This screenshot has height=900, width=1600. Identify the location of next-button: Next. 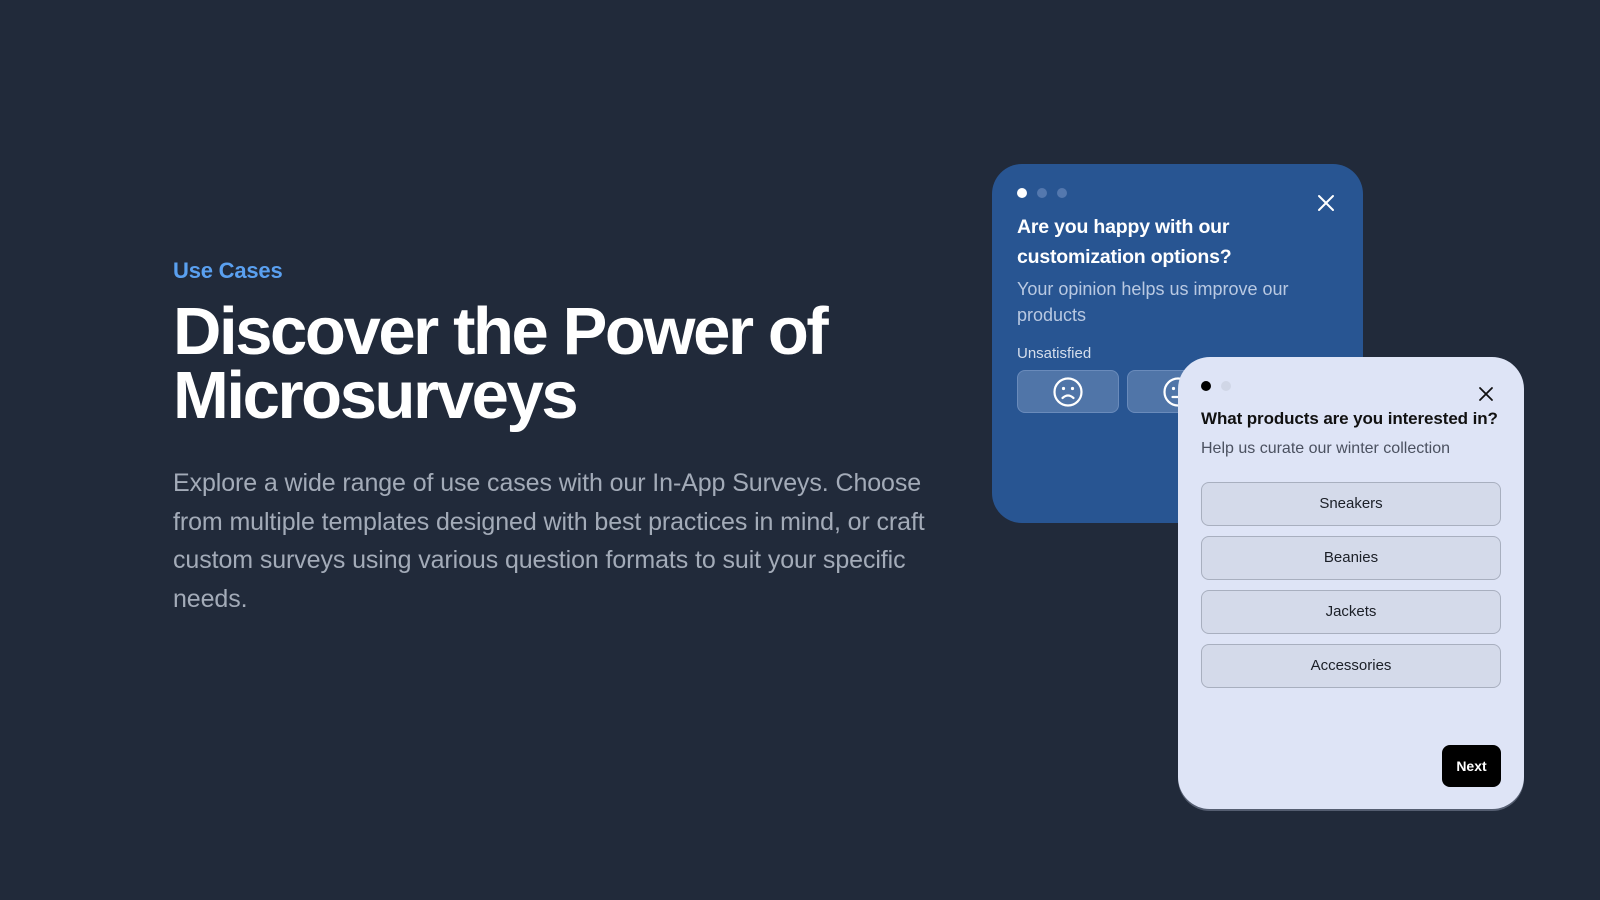
(1471, 766).